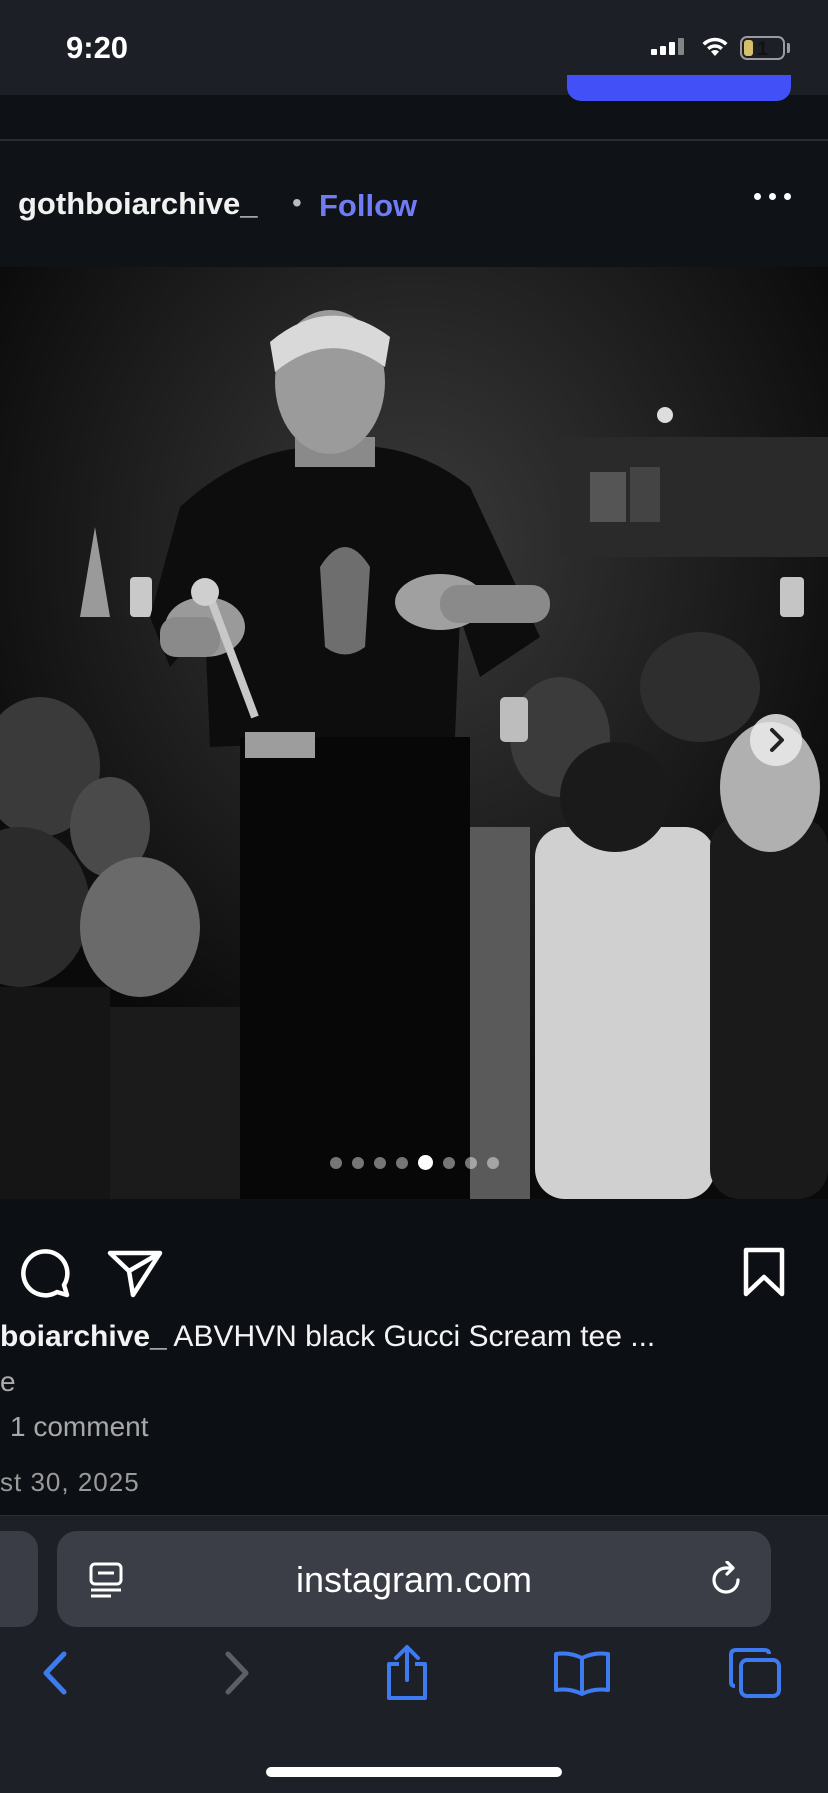 This screenshot has height=1793, width=828. I want to click on caption-second-line: e, so click(8, 1381).